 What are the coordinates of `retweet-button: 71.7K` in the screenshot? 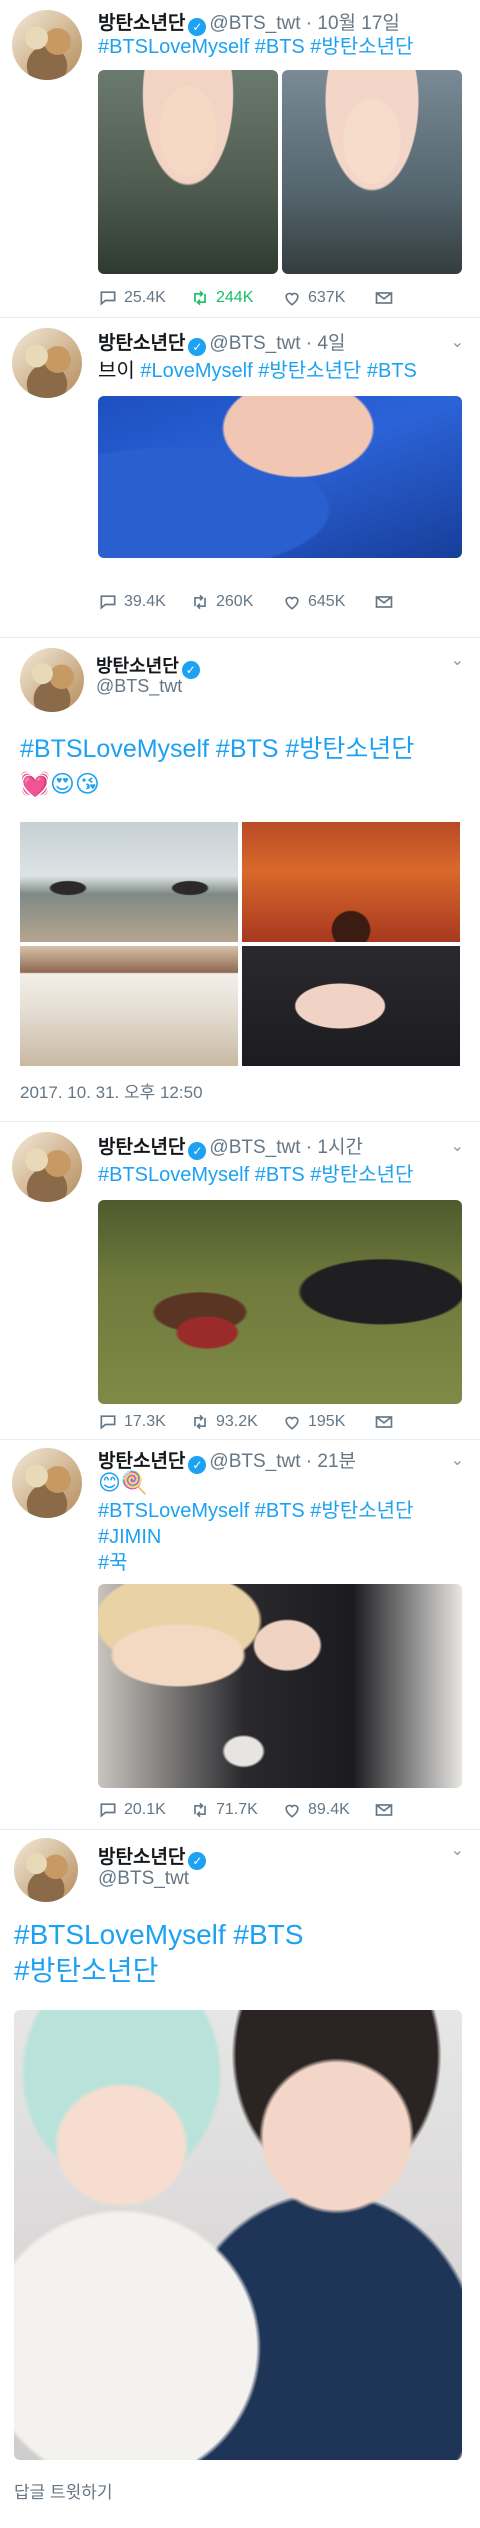 It's located at (236, 1810).